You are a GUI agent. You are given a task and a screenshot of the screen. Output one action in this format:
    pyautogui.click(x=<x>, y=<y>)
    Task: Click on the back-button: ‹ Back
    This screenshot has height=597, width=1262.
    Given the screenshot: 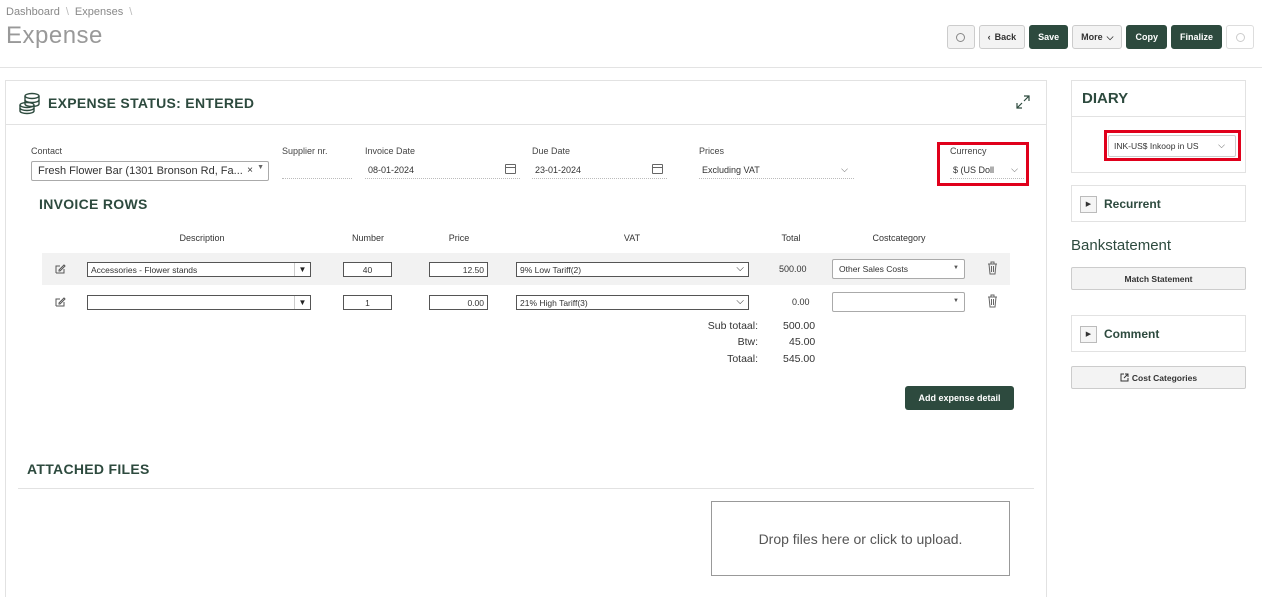 What is the action you would take?
    pyautogui.click(x=1002, y=37)
    